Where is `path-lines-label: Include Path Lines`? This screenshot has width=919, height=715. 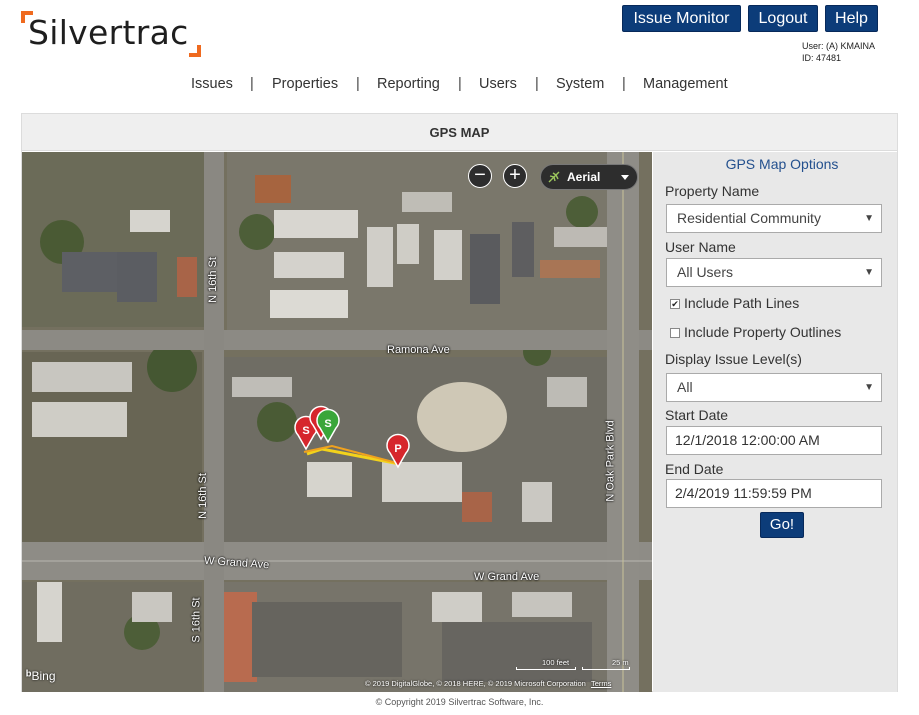 path-lines-label: Include Path Lines is located at coordinates (742, 303).